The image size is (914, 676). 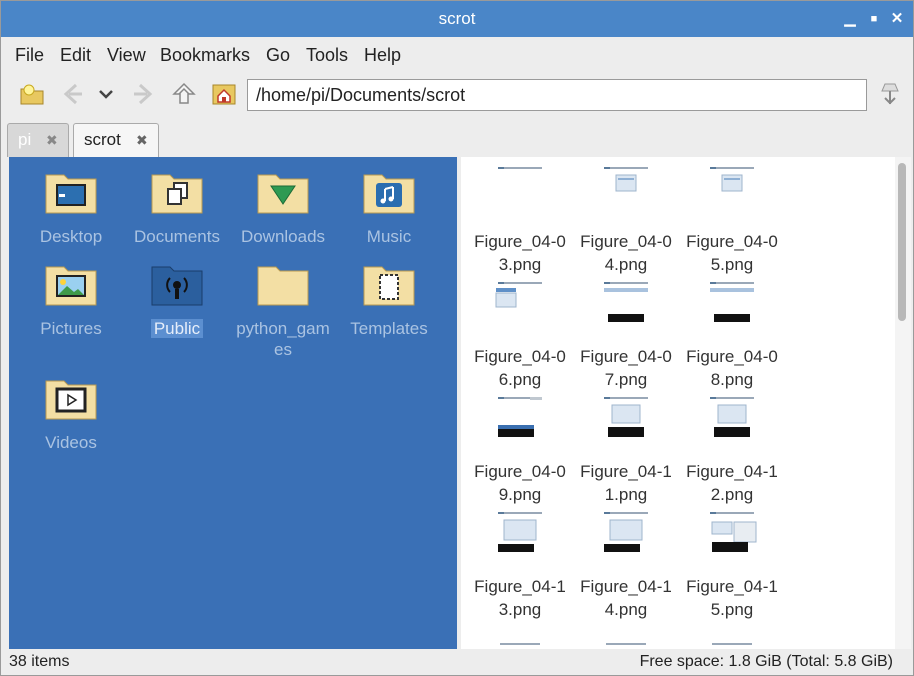 I want to click on forward-icon, so click(x=144, y=94).